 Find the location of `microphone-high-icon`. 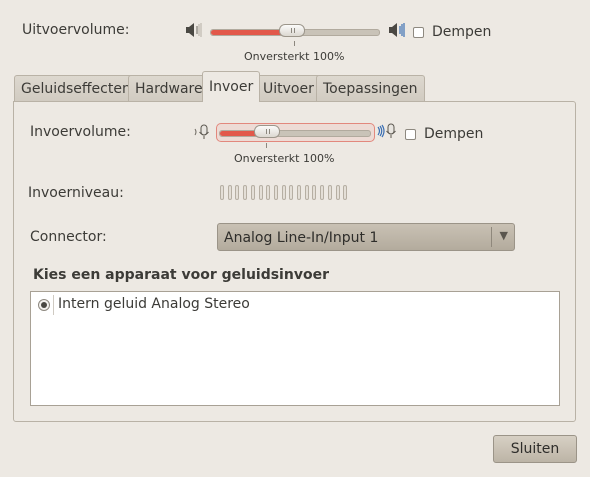

microphone-high-icon is located at coordinates (386, 130).